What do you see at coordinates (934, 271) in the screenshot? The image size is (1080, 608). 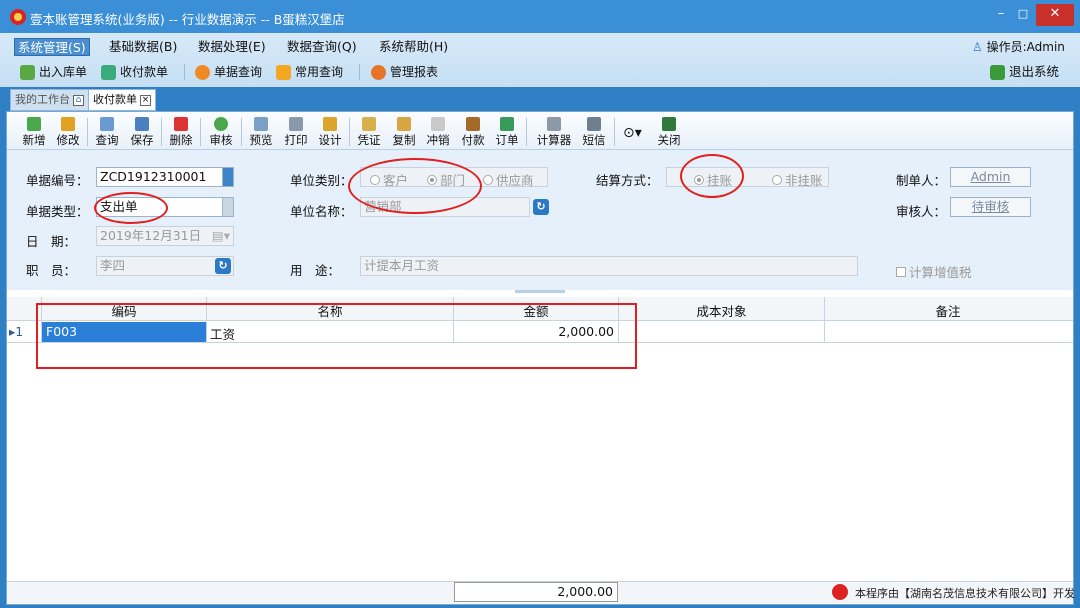 I see `vat-checkbox: 计算增值税` at bounding box center [934, 271].